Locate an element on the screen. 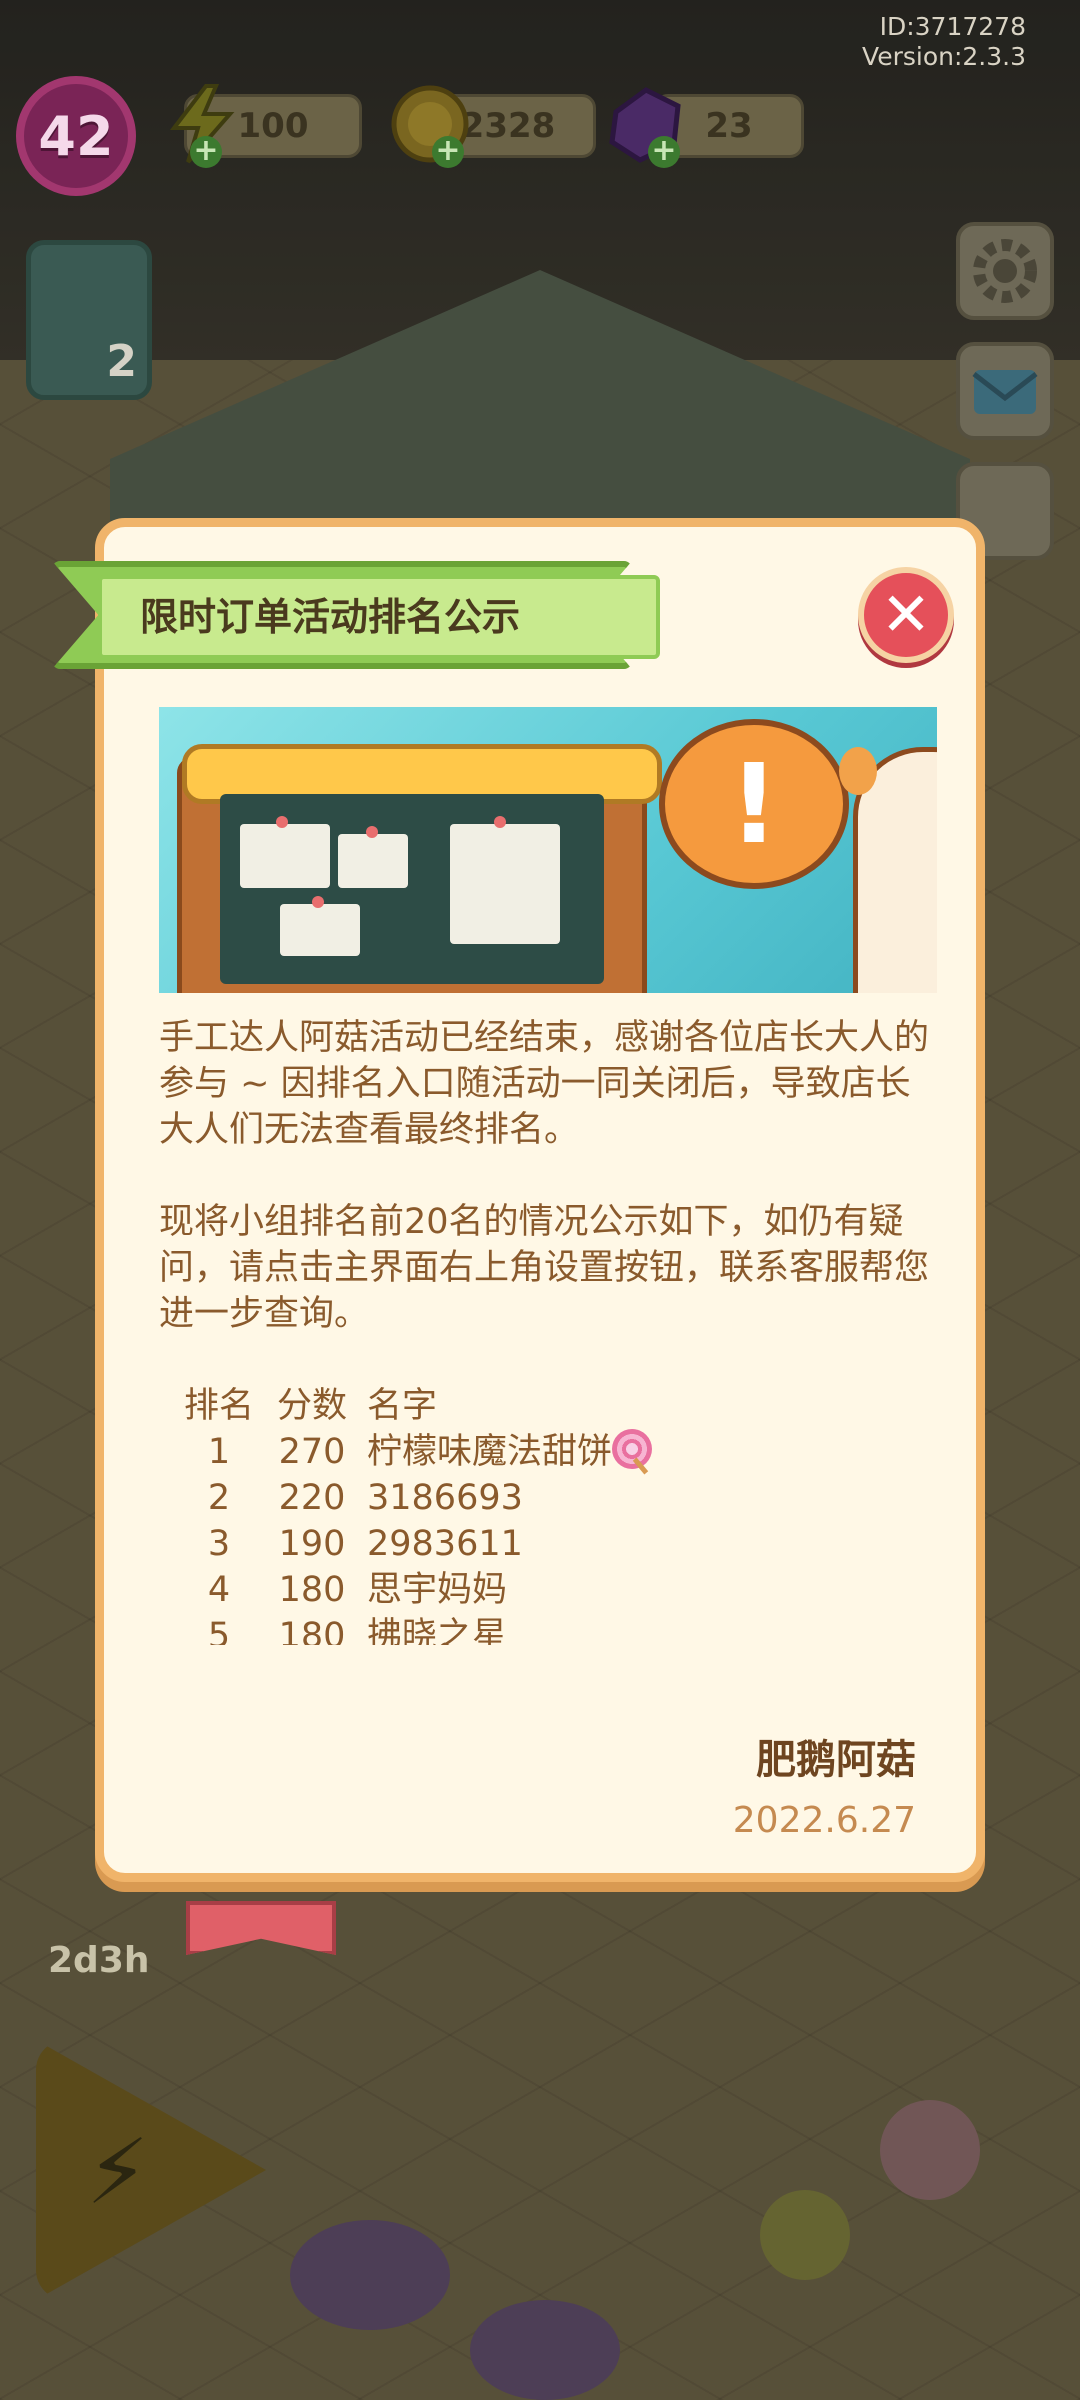 Image resolution: width=1080 pixels, height=2400 pixels. signature-block: 肥鹅阿菇 2022.6.27 is located at coordinates (824, 1790).